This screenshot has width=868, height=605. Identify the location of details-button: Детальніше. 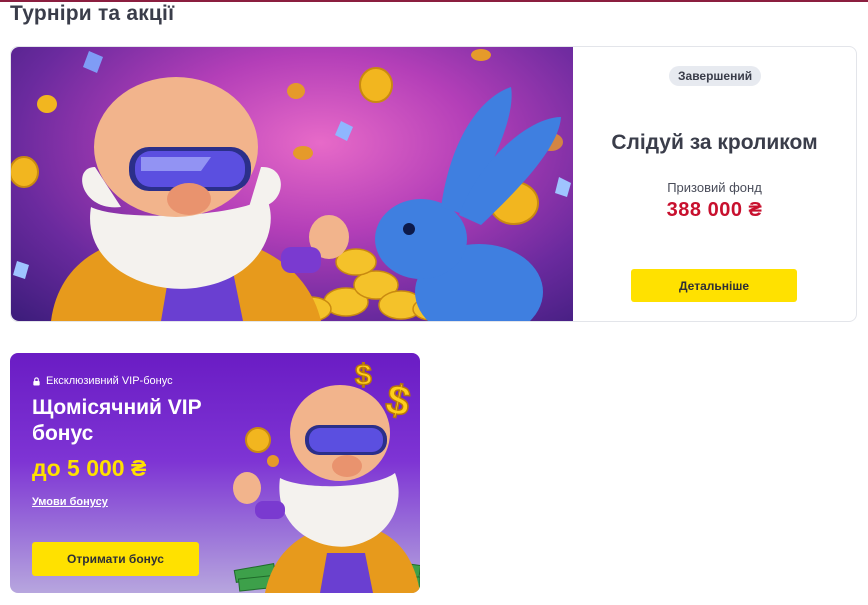
(714, 285).